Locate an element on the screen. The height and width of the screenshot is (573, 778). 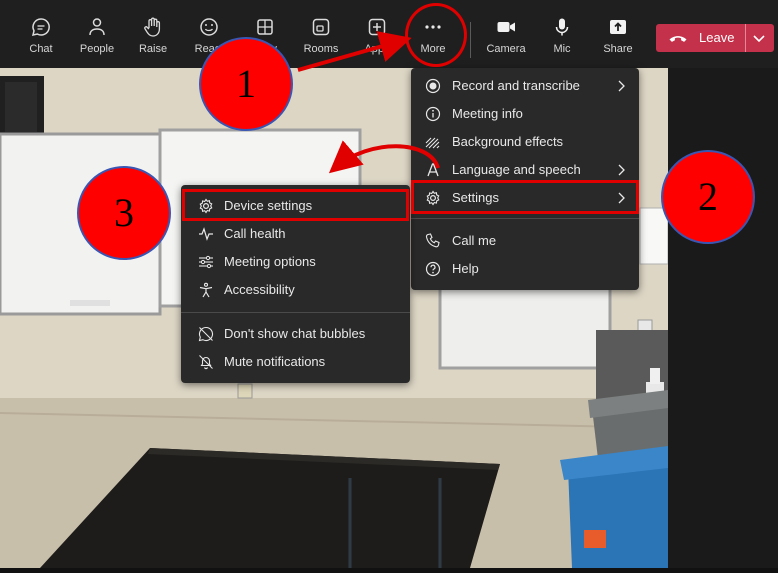
step-3-callout: 3 is located at coordinates (124, 213).